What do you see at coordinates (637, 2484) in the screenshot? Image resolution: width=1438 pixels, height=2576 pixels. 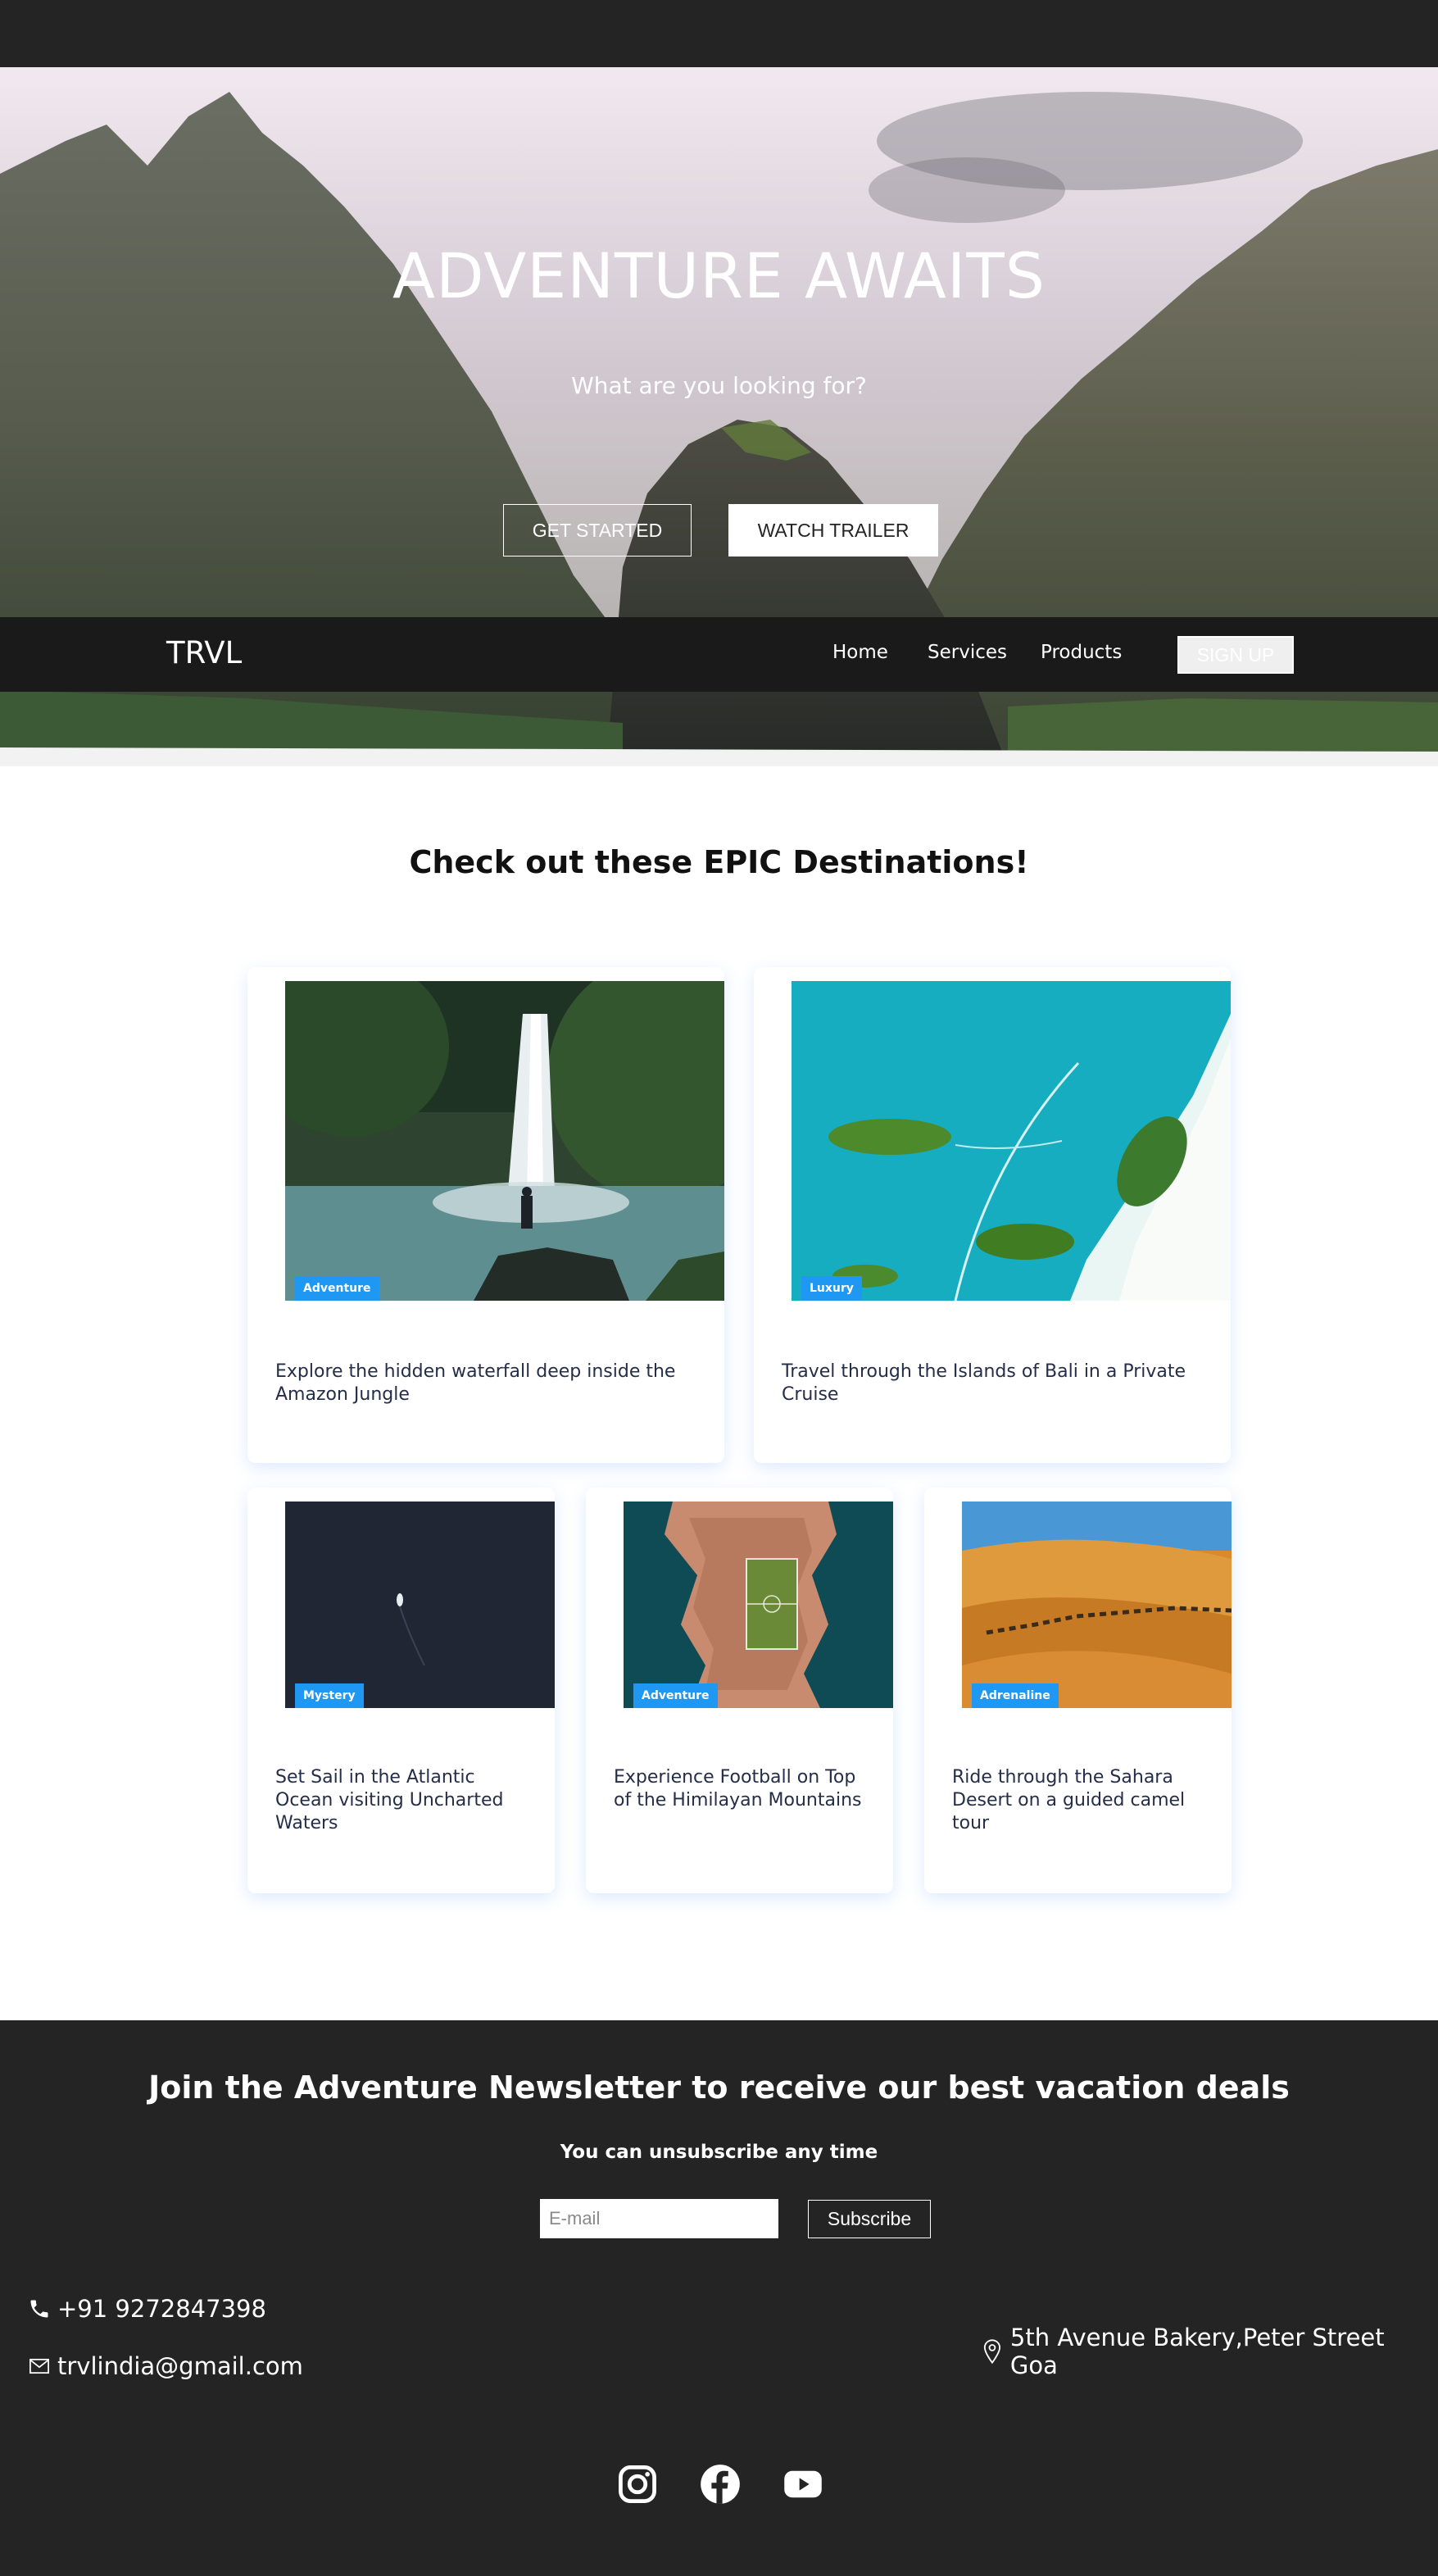 I see `instagram-icon` at bounding box center [637, 2484].